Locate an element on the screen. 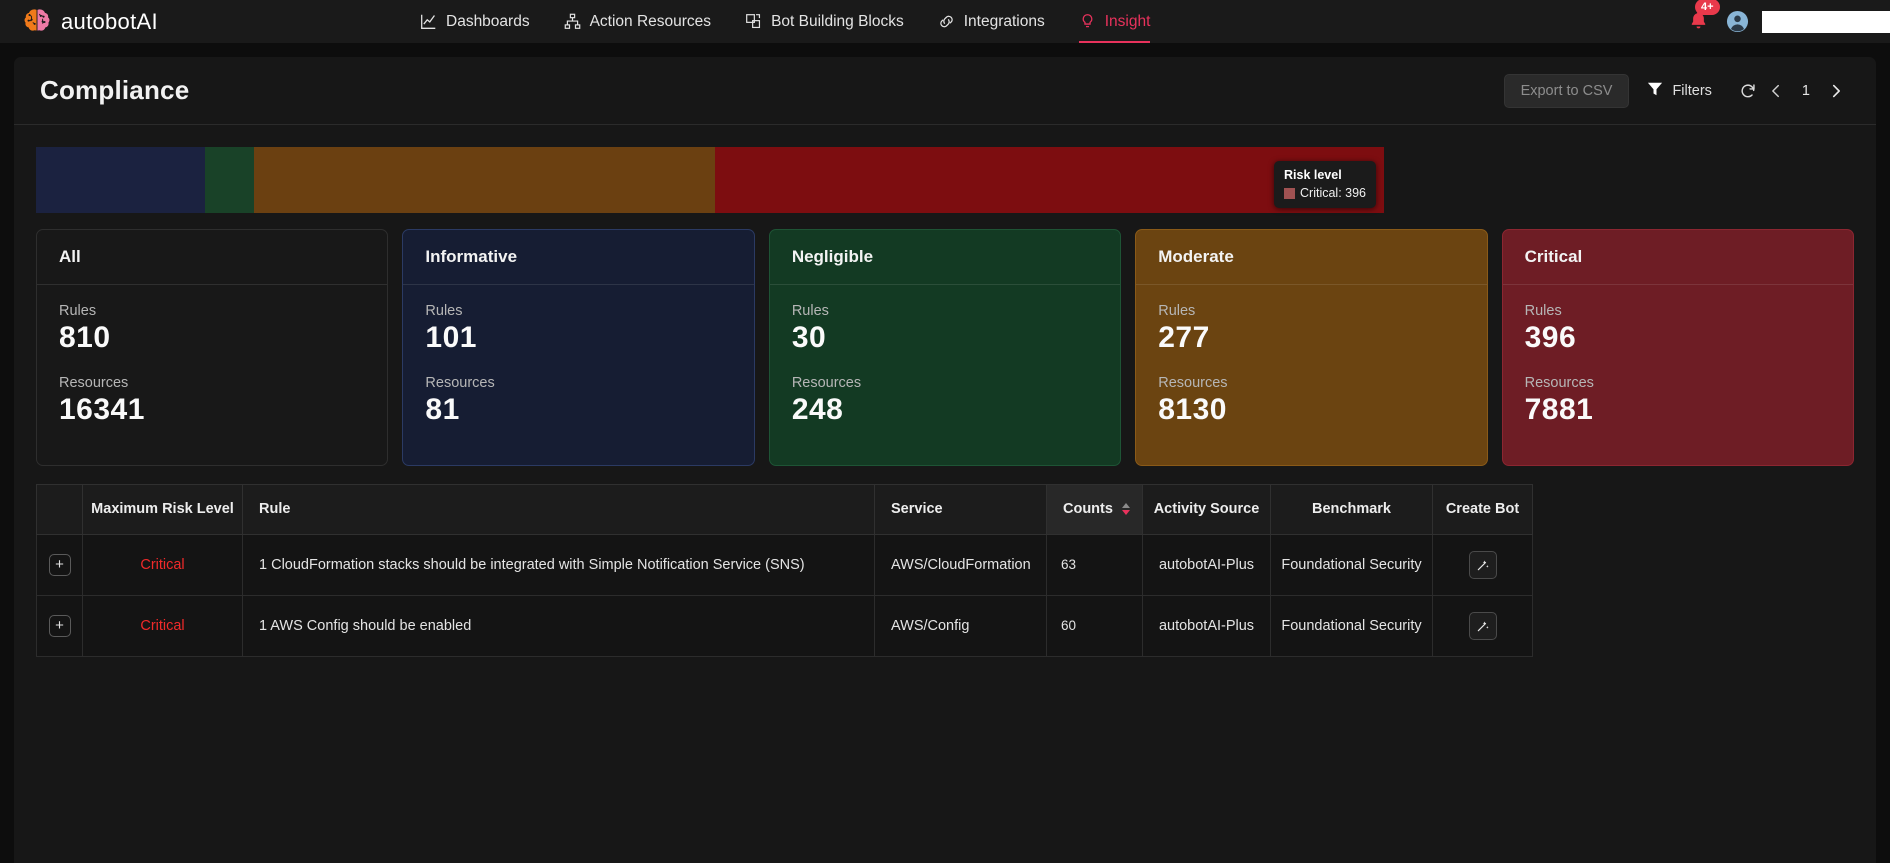  summary-card-all: All Rules 810 Resources 16341 is located at coordinates (212, 347).